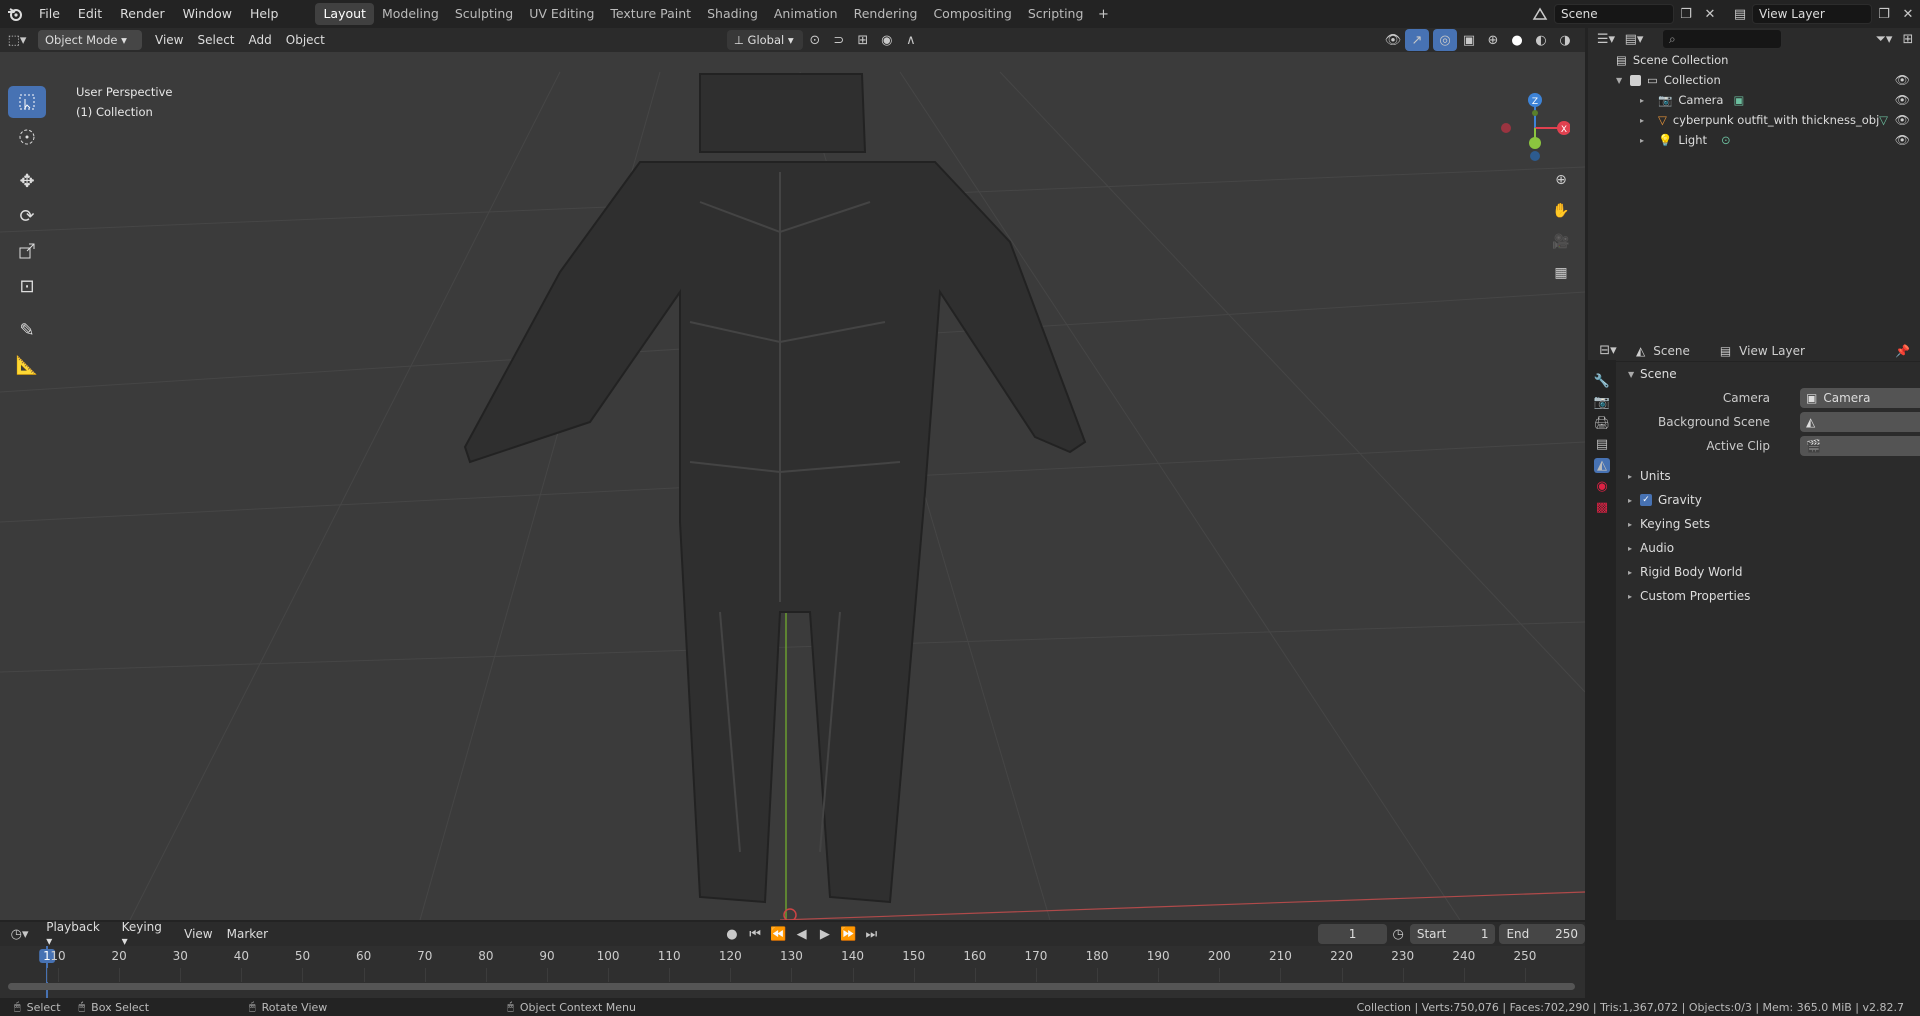 The width and height of the screenshot is (1920, 1016). I want to click on workspace-tab-texture-paint: Texture Paint, so click(650, 14).